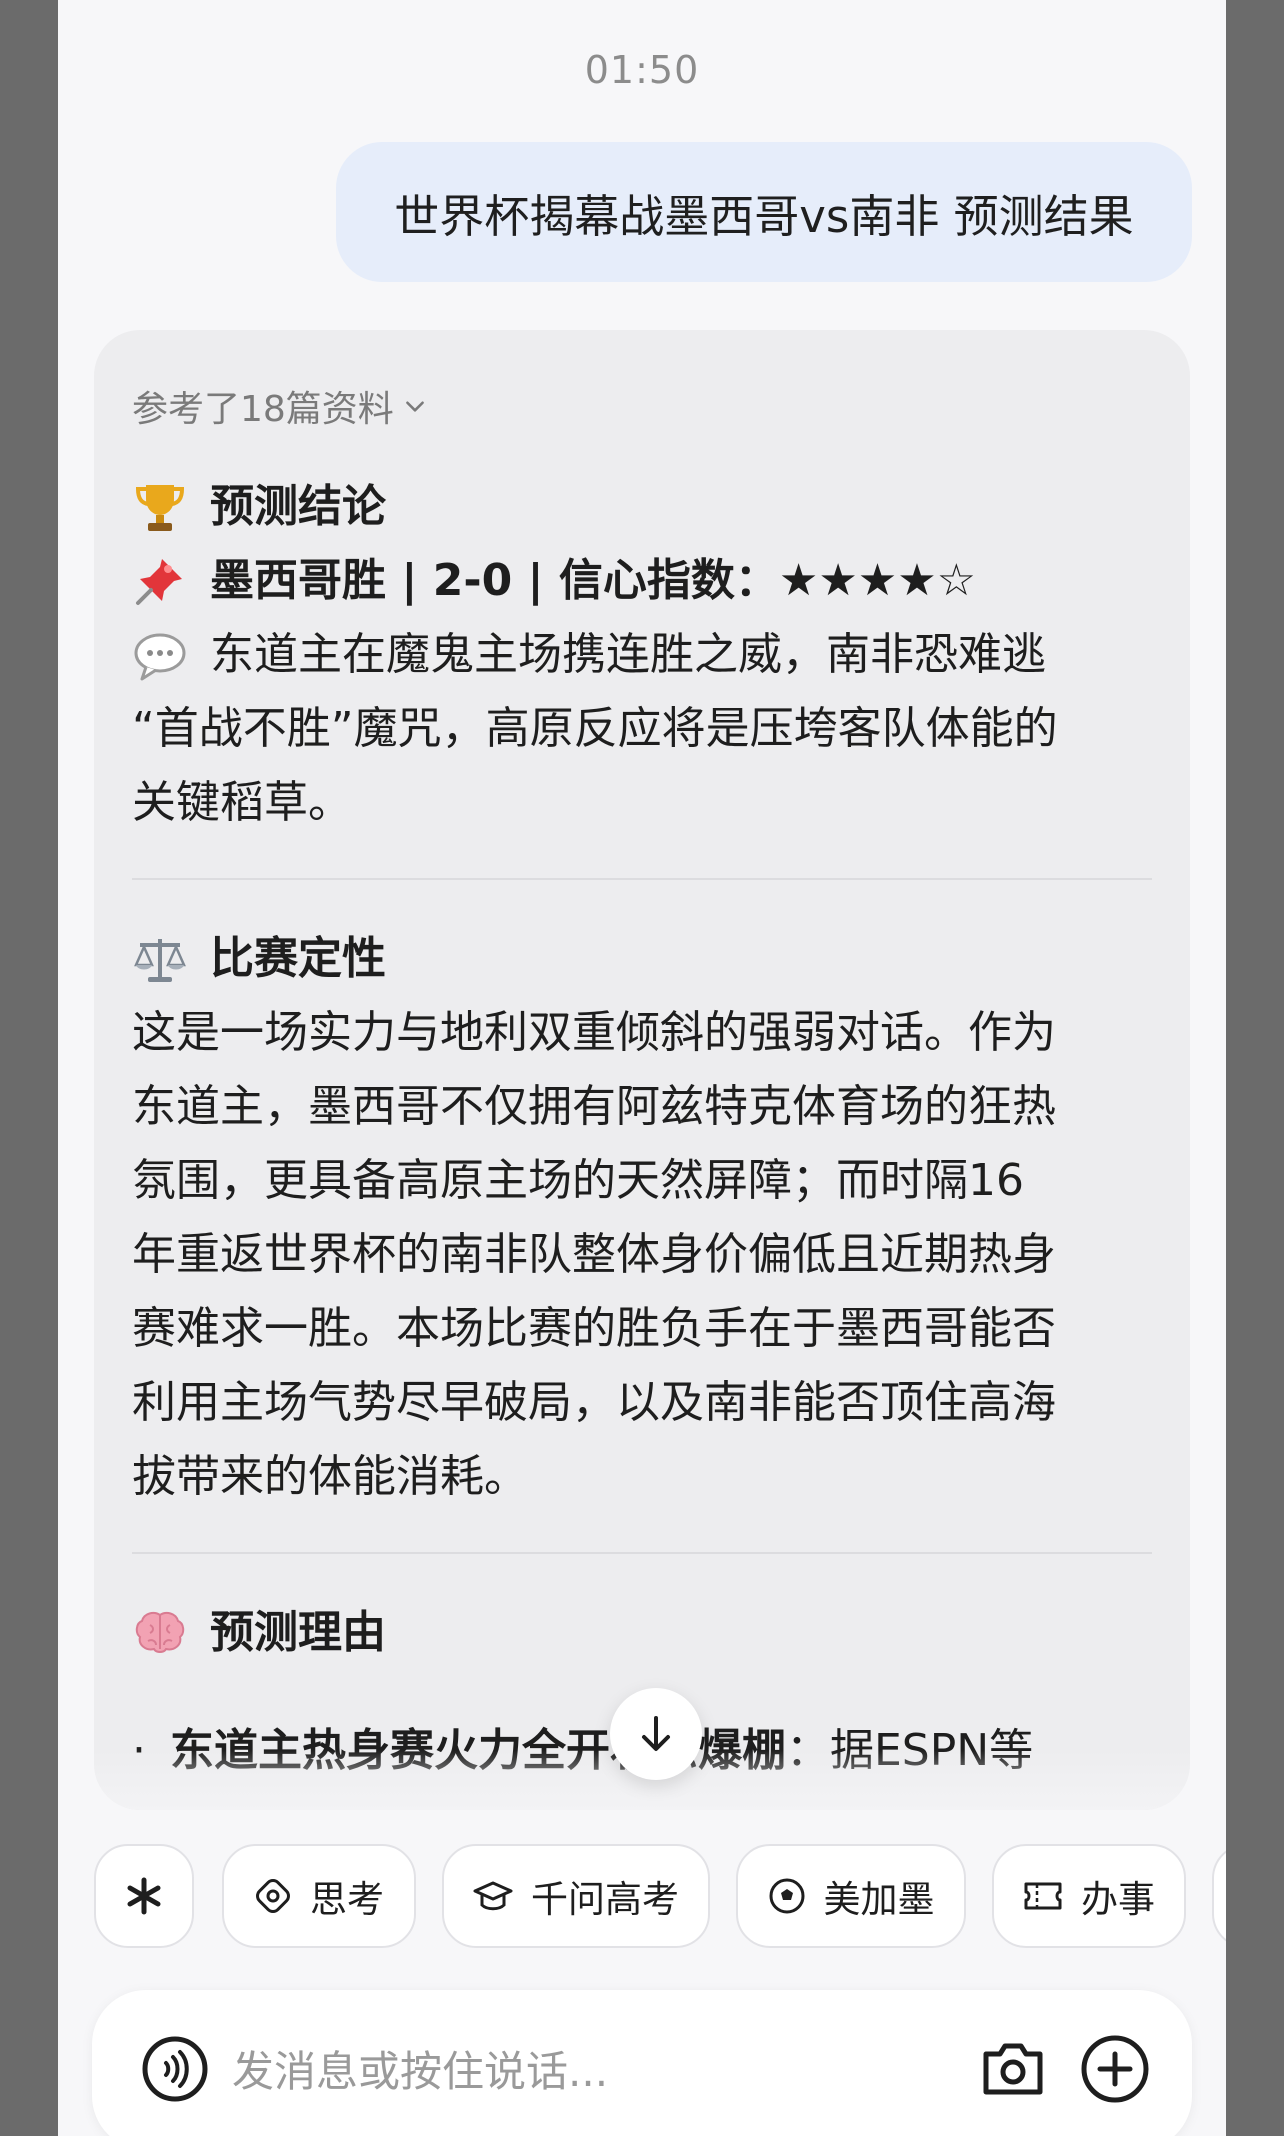 Image resolution: width=1284 pixels, height=2136 pixels. What do you see at coordinates (595, 728) in the screenshot?
I see `summary-text-2: “首战不胜”魔咒，高原反应将是压垮客队体能的` at bounding box center [595, 728].